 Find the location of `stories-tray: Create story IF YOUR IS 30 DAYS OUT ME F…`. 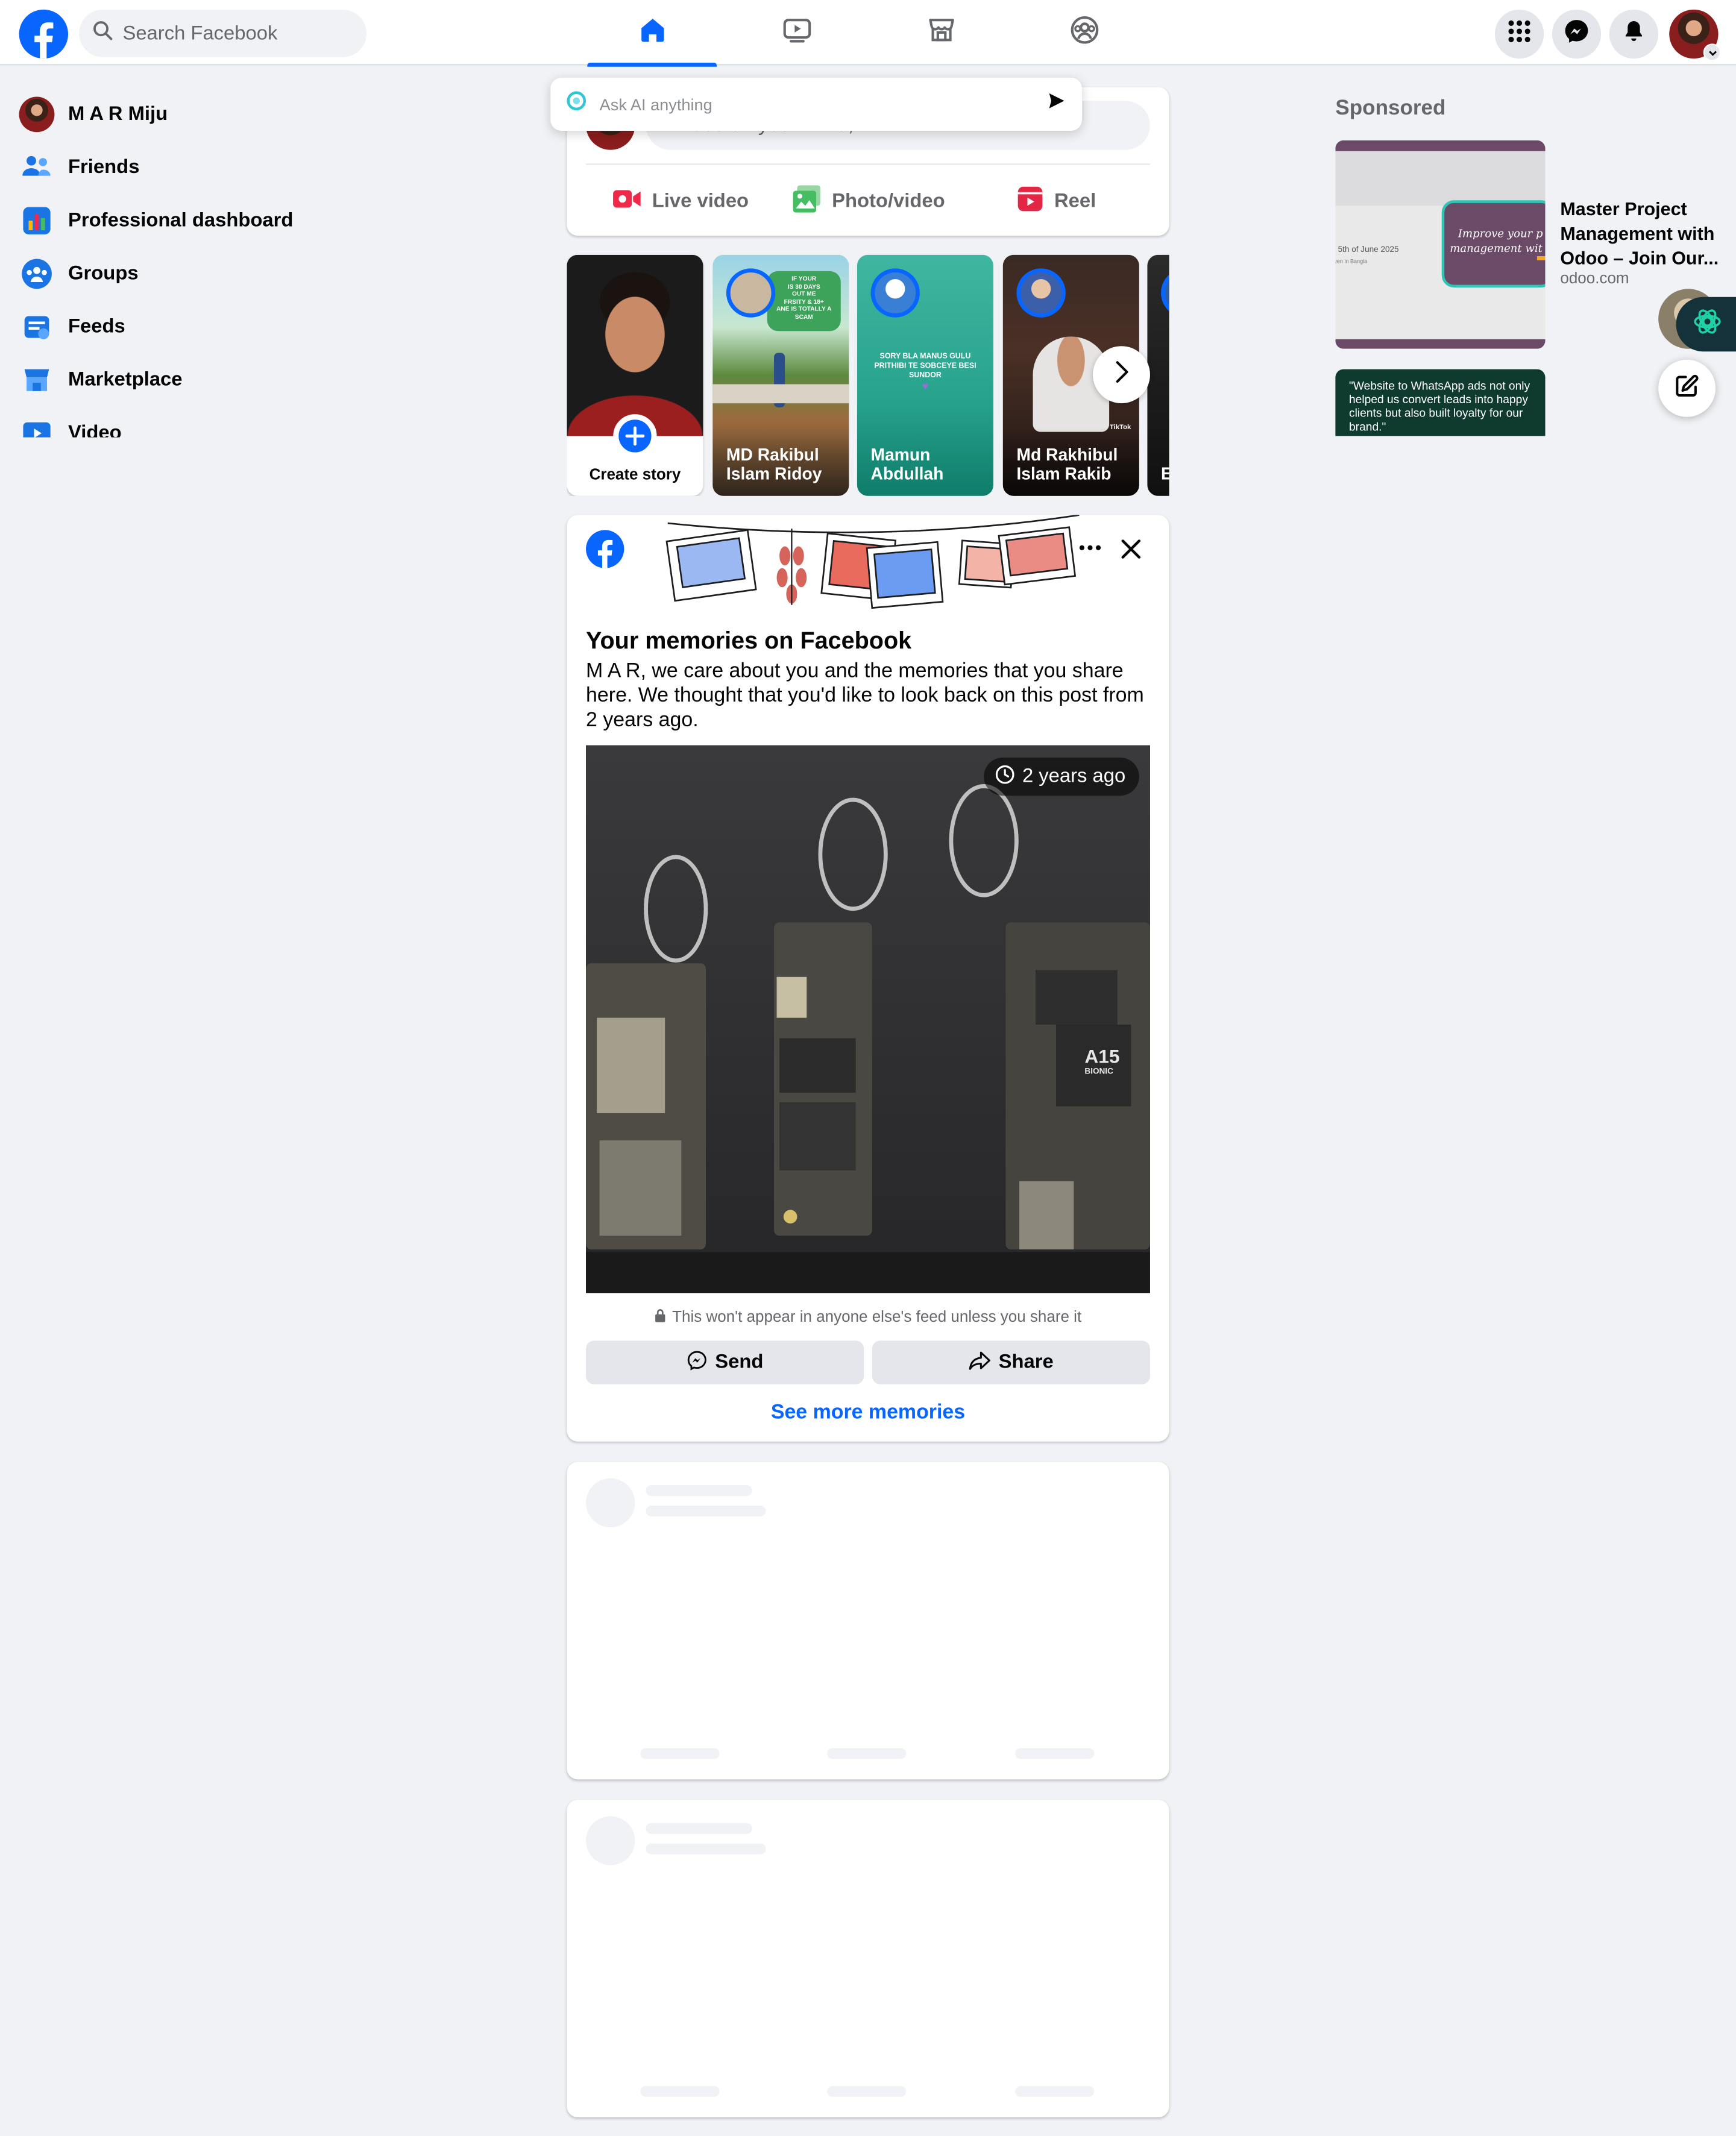

stories-tray: Create story IF YOUR IS 30 DAYS OUT ME F… is located at coordinates (868, 375).